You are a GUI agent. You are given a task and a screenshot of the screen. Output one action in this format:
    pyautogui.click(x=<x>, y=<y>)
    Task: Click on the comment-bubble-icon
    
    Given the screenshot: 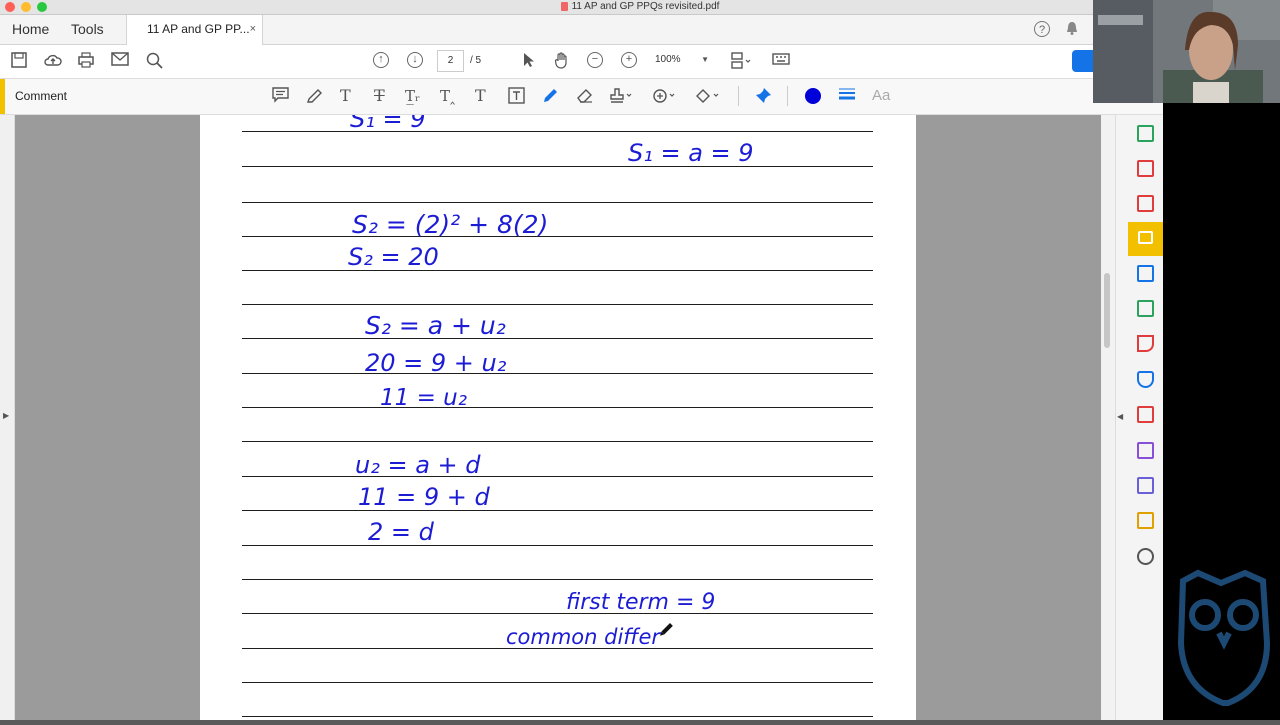 What is the action you would take?
    pyautogui.click(x=1145, y=237)
    